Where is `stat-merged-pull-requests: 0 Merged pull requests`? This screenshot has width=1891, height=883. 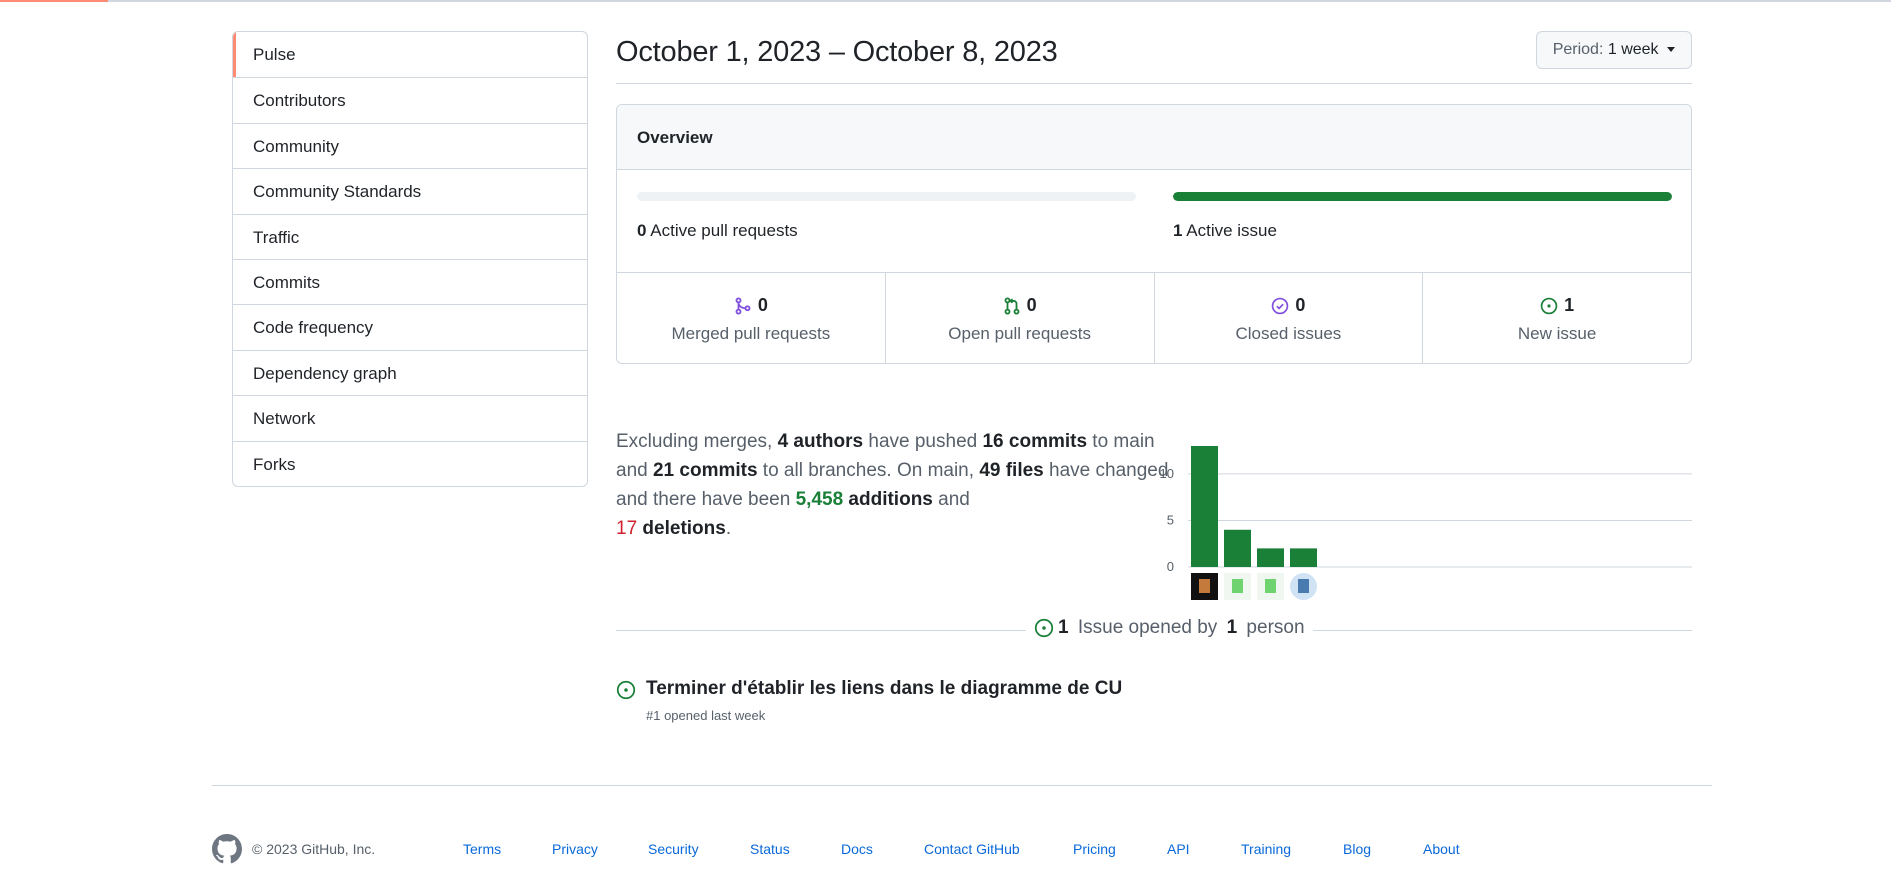 stat-merged-pull-requests: 0 Merged pull requests is located at coordinates (751, 318).